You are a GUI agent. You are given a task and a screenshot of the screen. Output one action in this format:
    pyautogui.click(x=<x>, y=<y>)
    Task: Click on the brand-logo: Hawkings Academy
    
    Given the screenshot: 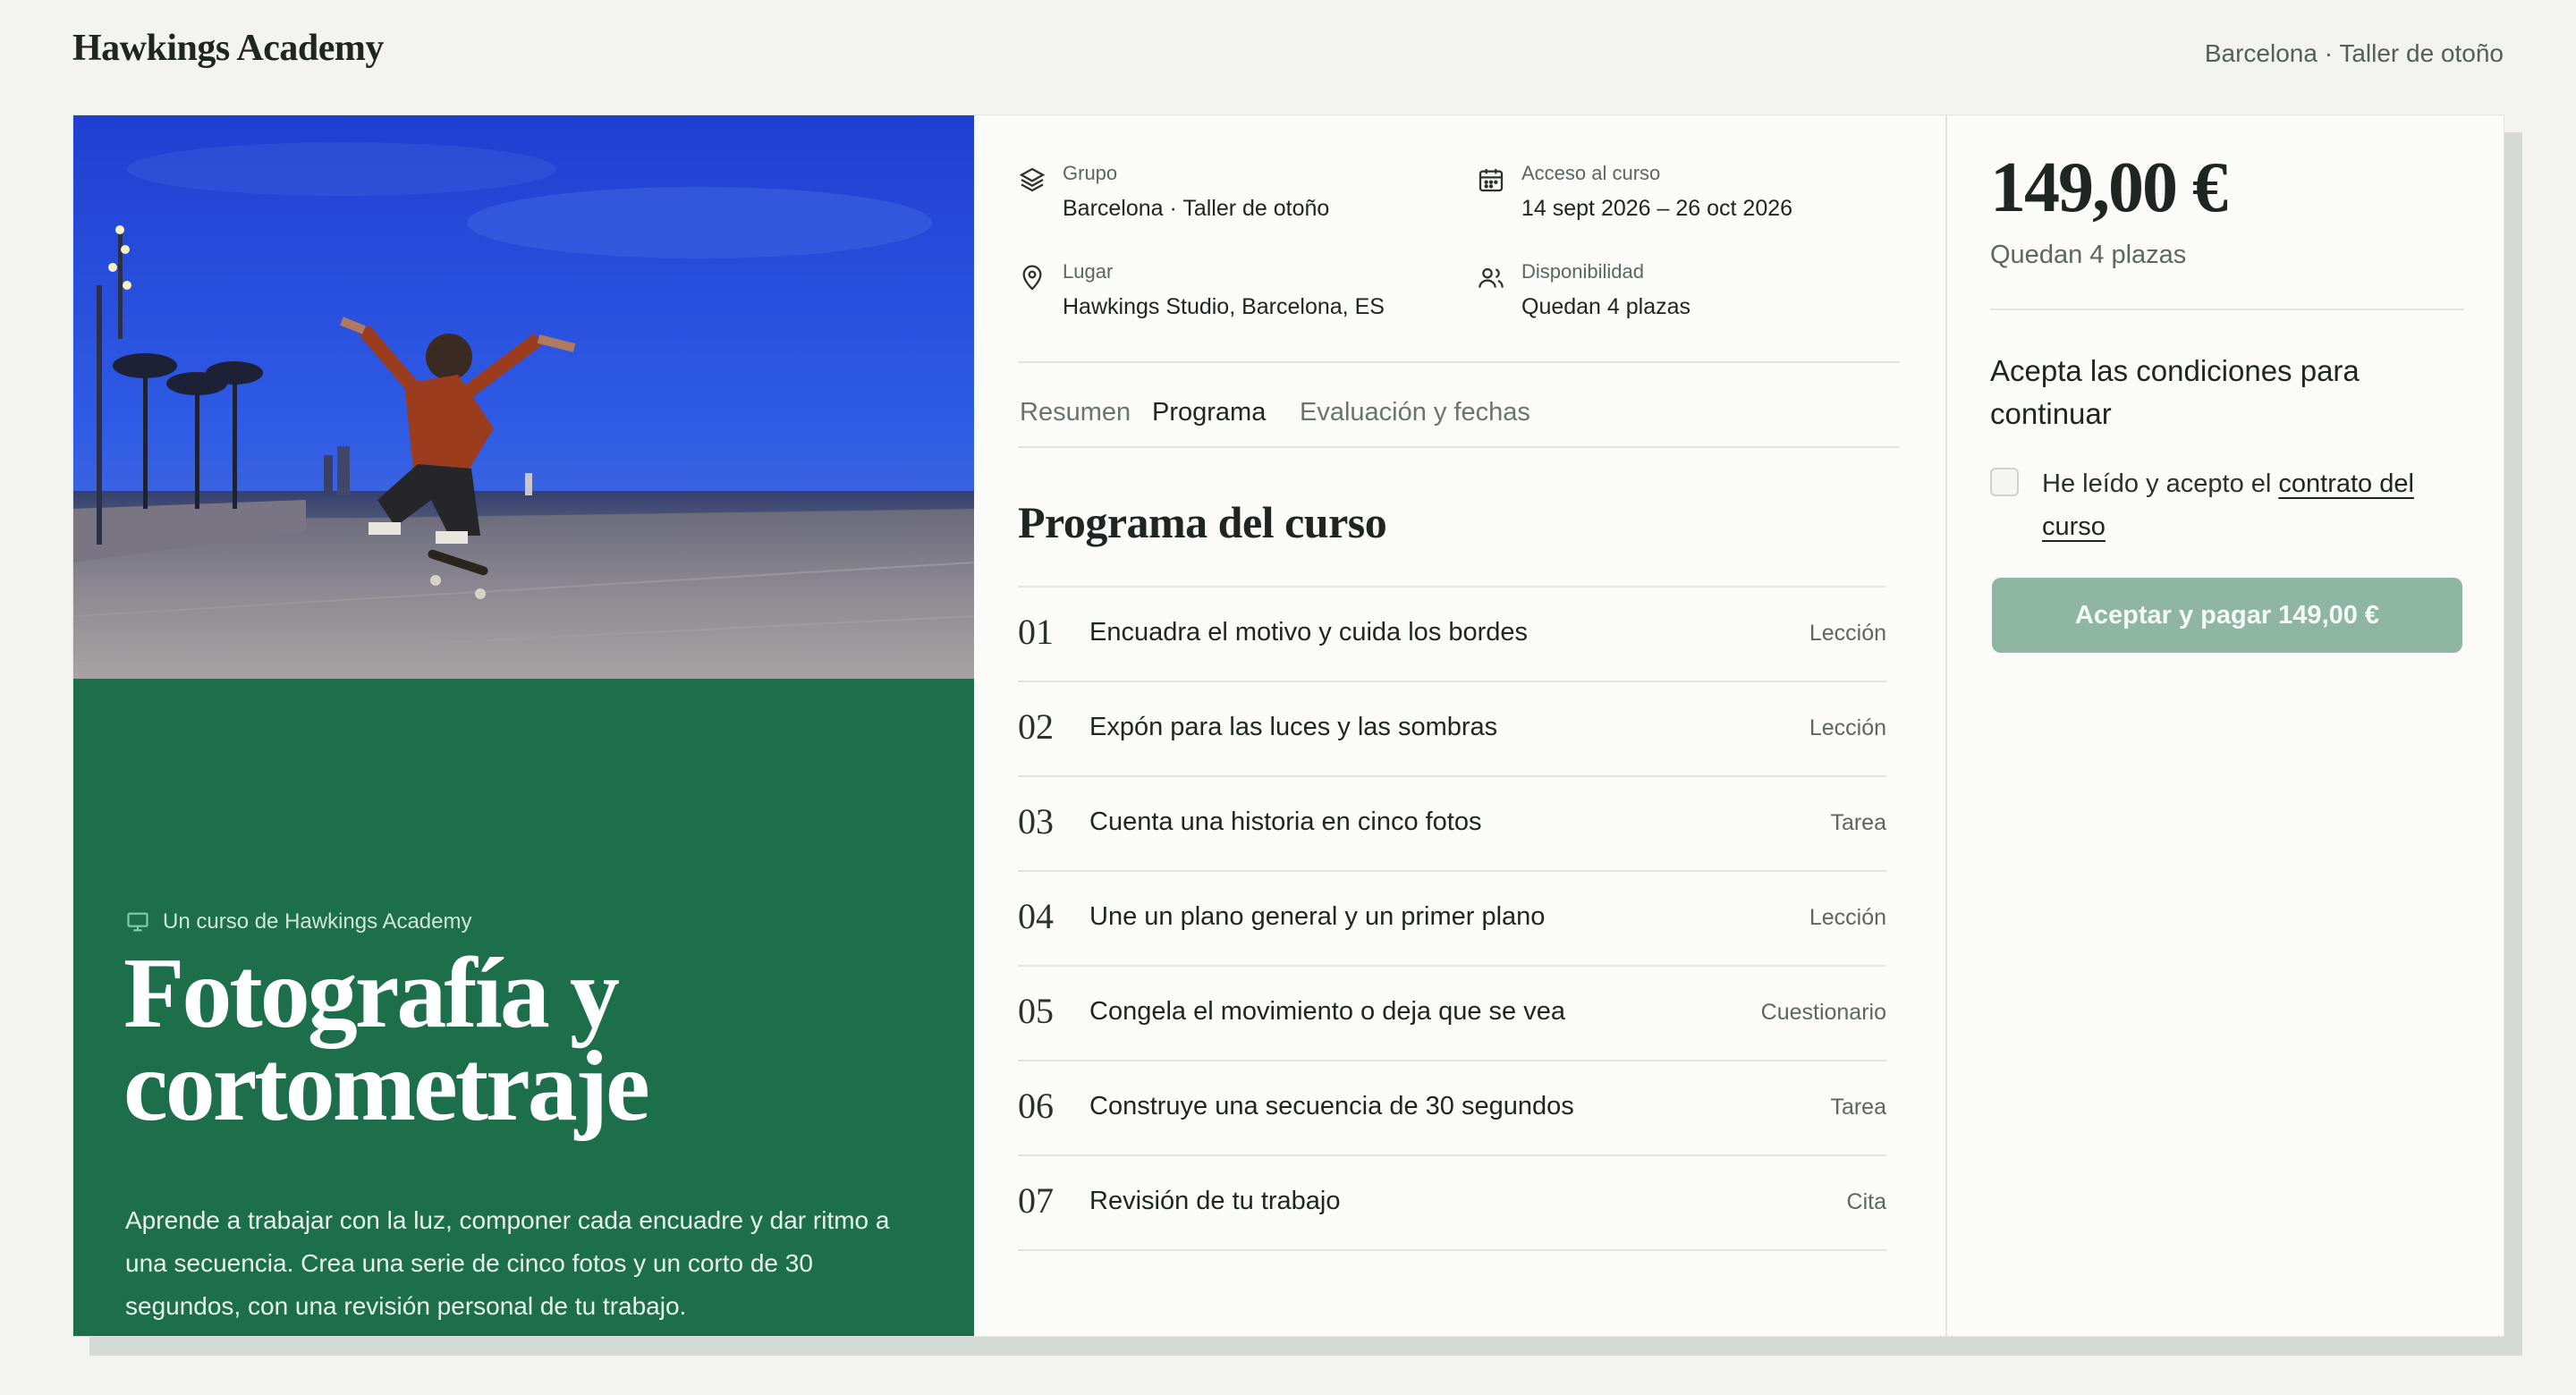 What is the action you would take?
    pyautogui.click(x=228, y=48)
    